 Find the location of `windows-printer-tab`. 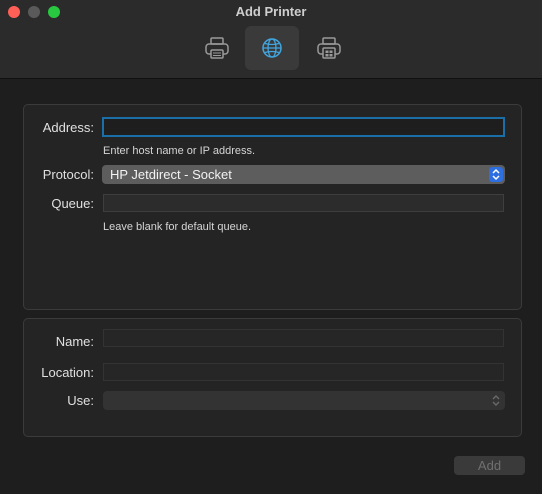

windows-printer-tab is located at coordinates (329, 48).